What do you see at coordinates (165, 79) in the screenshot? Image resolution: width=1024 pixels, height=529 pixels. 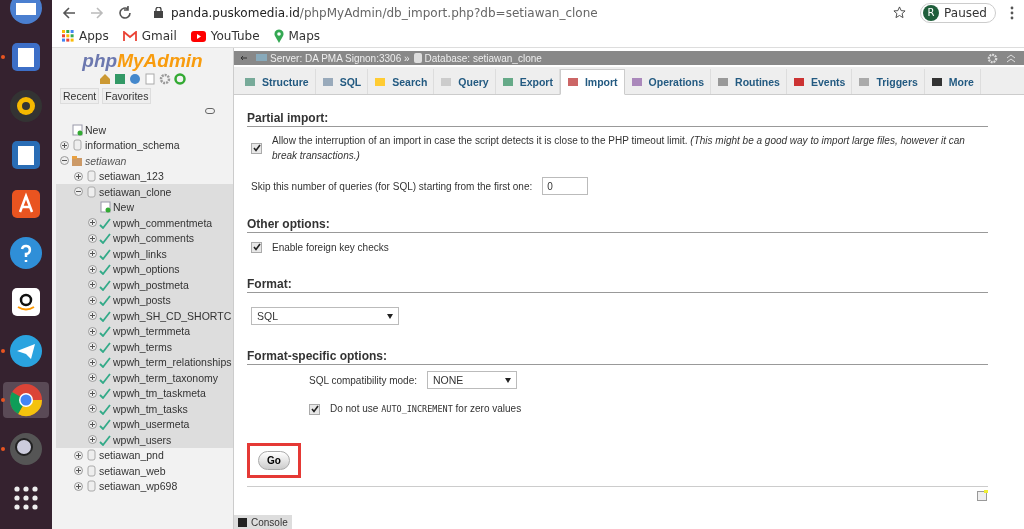 I see `gear-icon` at bounding box center [165, 79].